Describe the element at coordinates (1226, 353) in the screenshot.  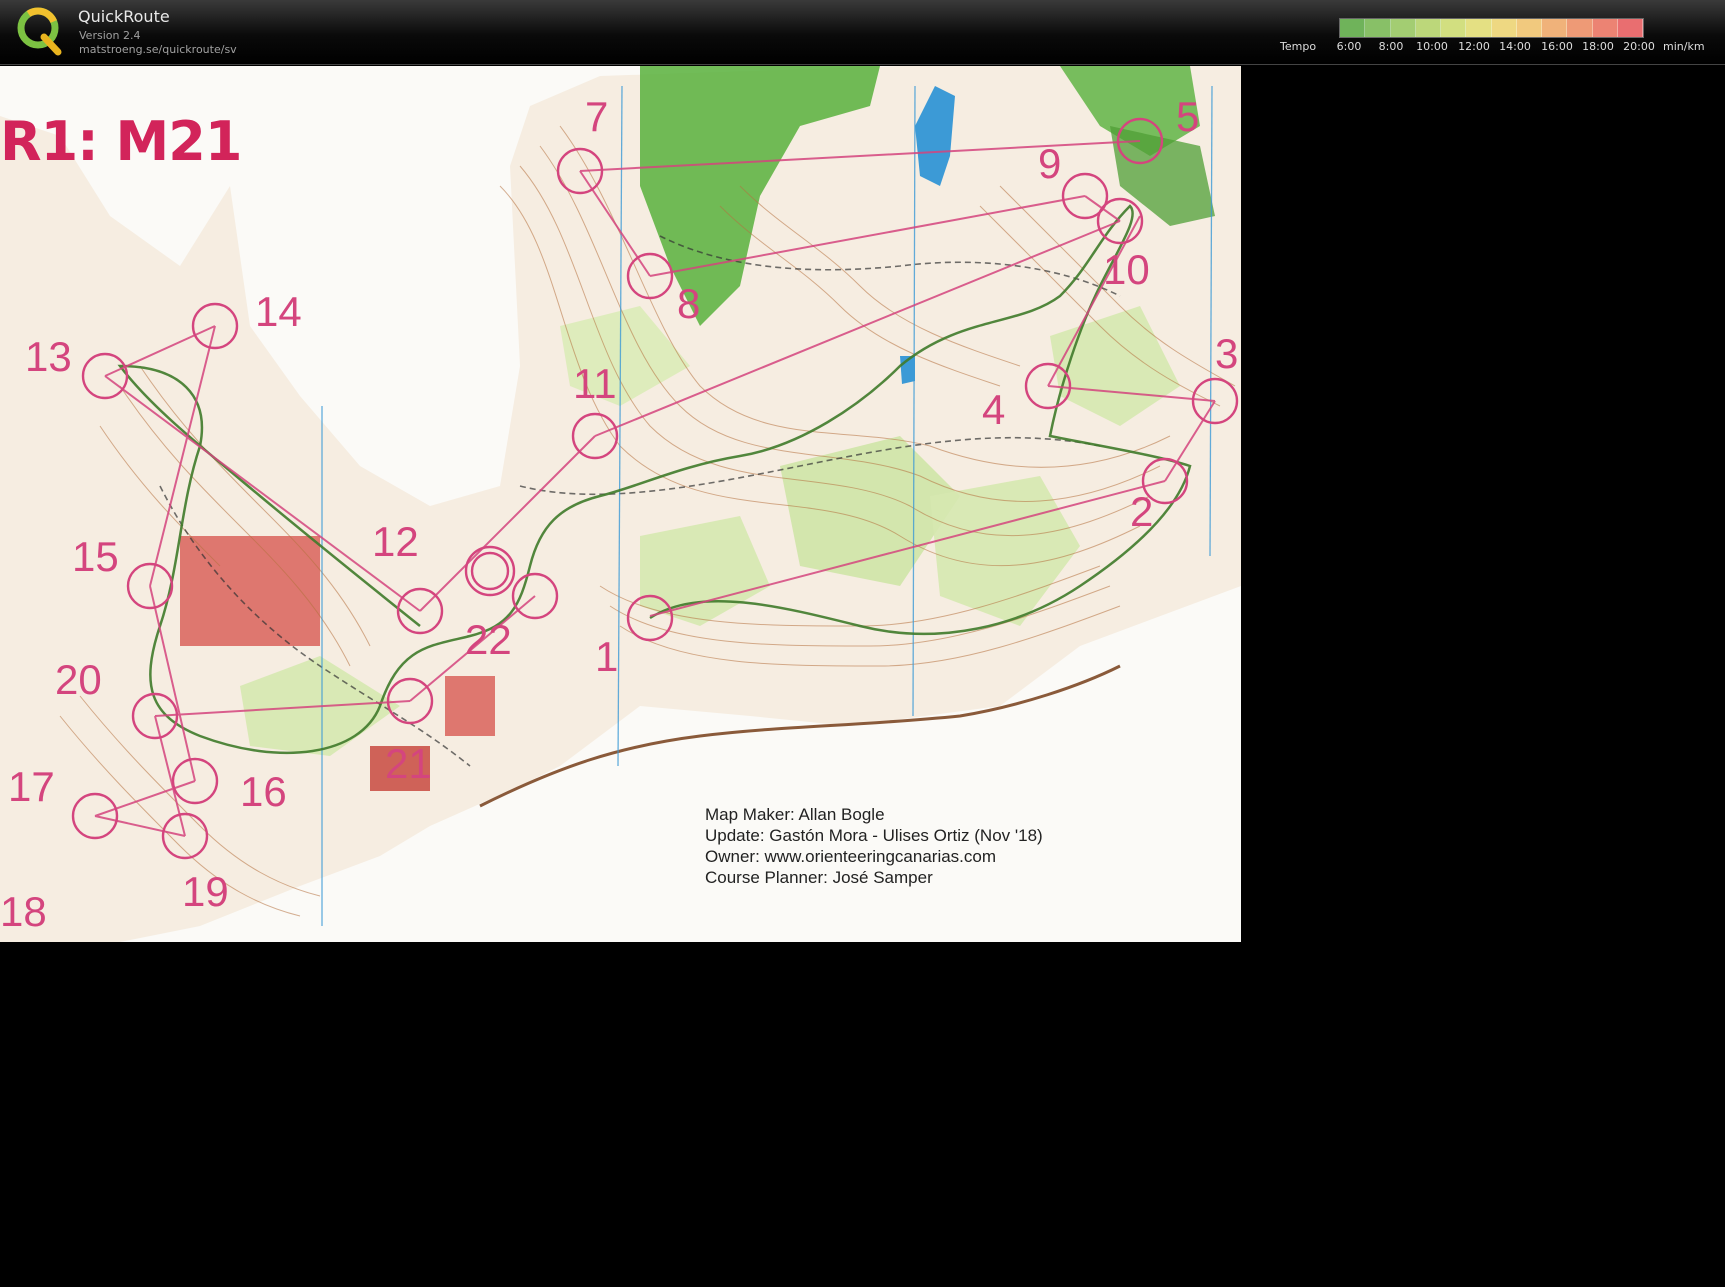
I see `control-number: 3` at that location.